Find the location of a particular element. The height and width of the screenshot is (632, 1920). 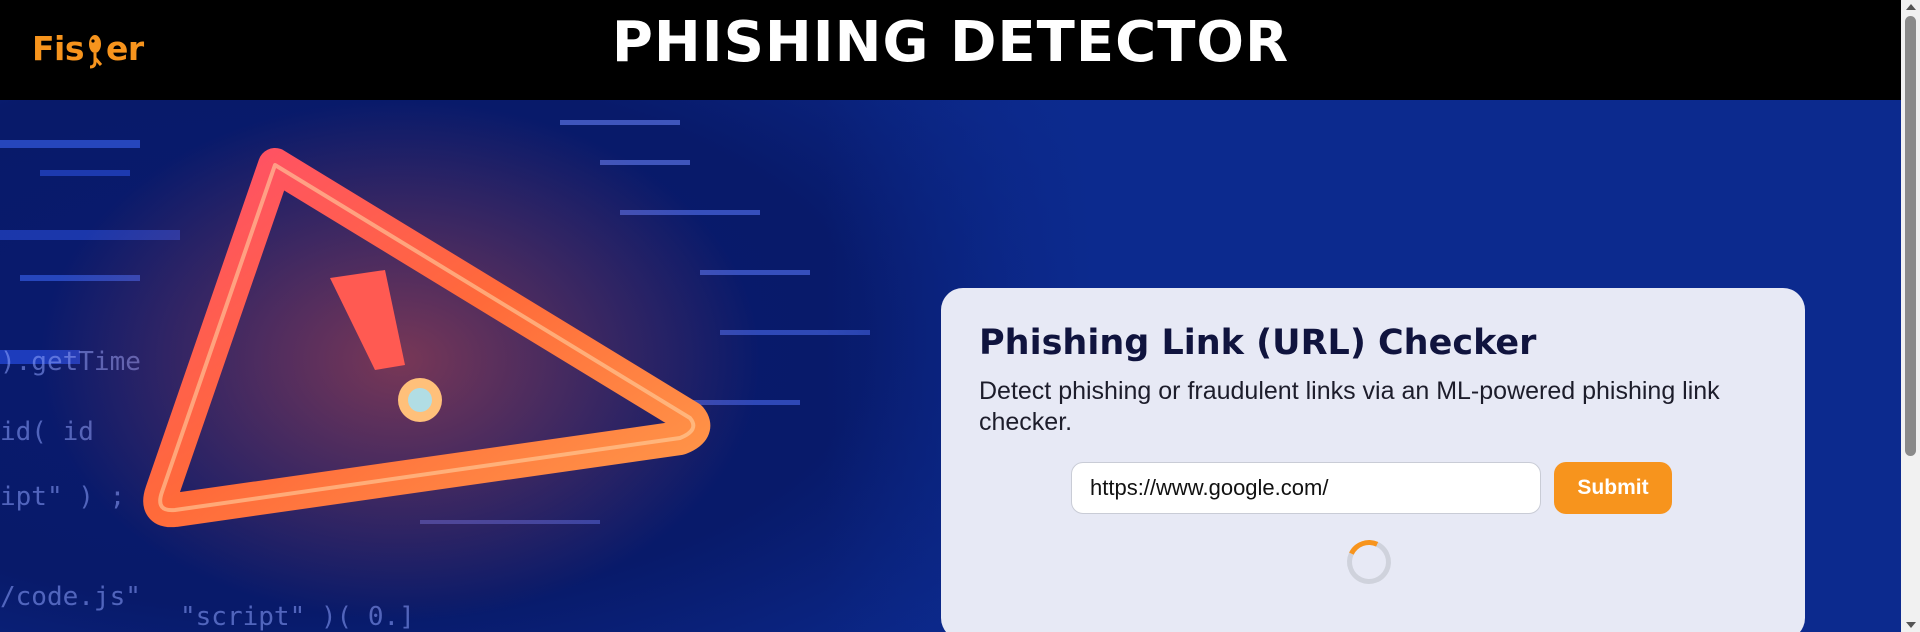

scroll-up-arrow-icon is located at coordinates (1911, 7).